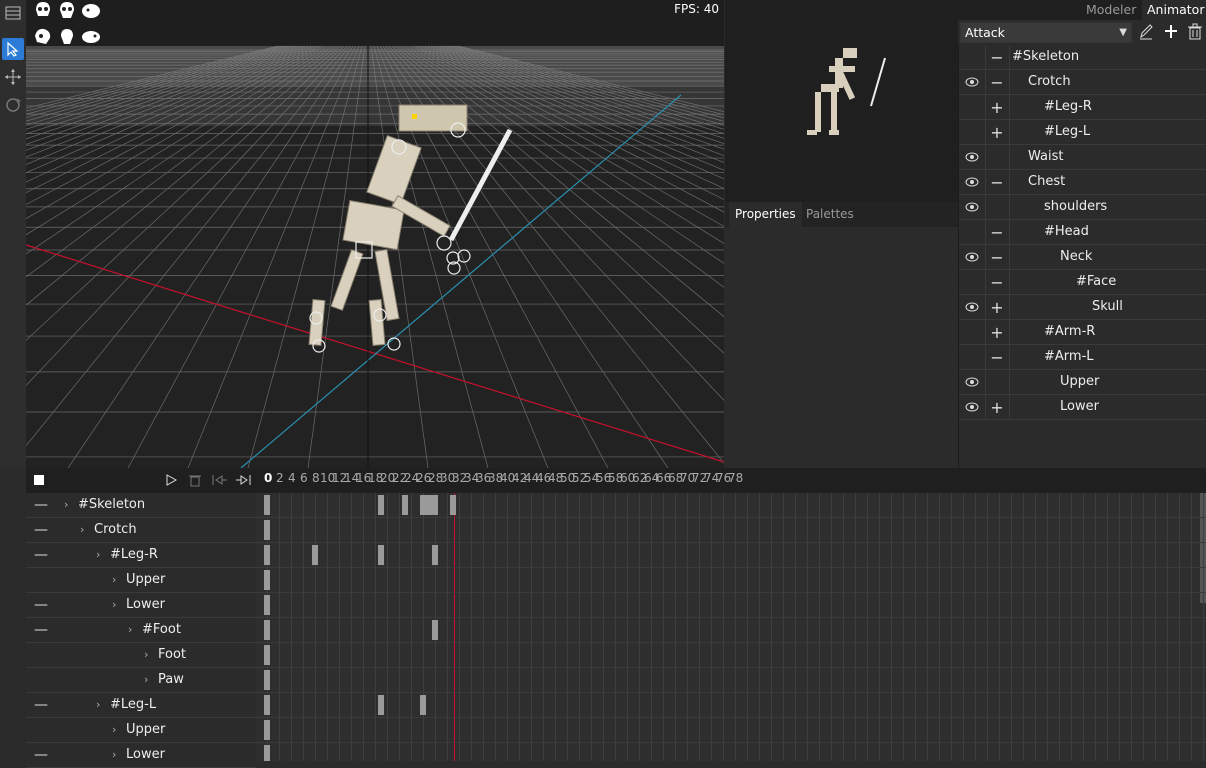 The image size is (1206, 768). I want to click on bone-row: shoulders, so click(1082, 207).